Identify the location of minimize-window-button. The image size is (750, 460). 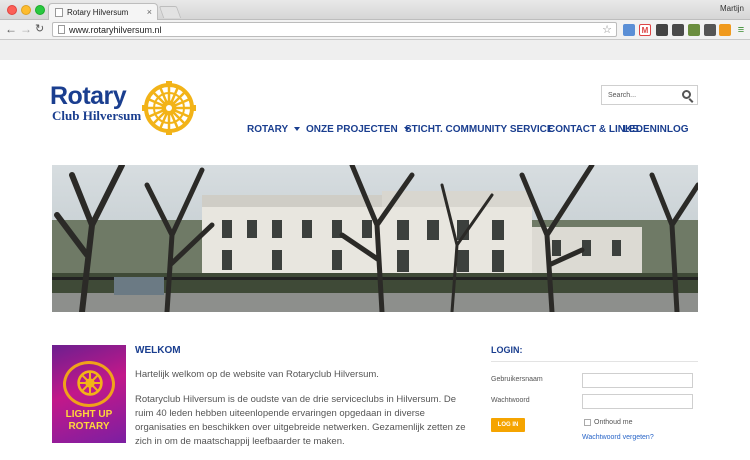
(26, 10).